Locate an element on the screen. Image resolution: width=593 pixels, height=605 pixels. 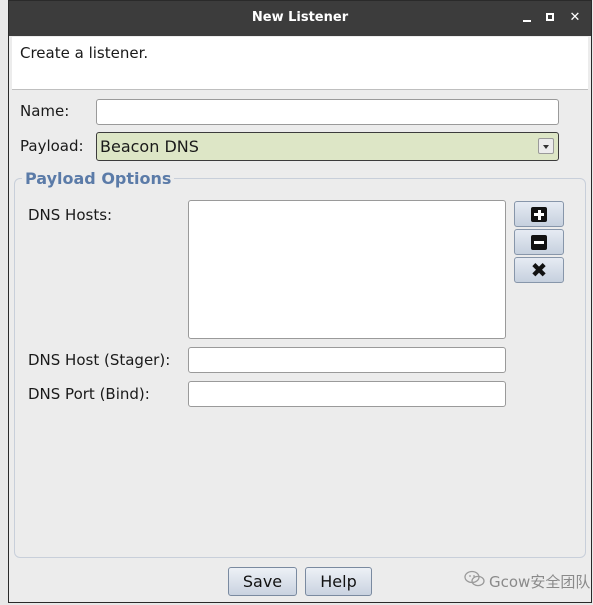
clear-hosts-button: ✖ is located at coordinates (539, 270).